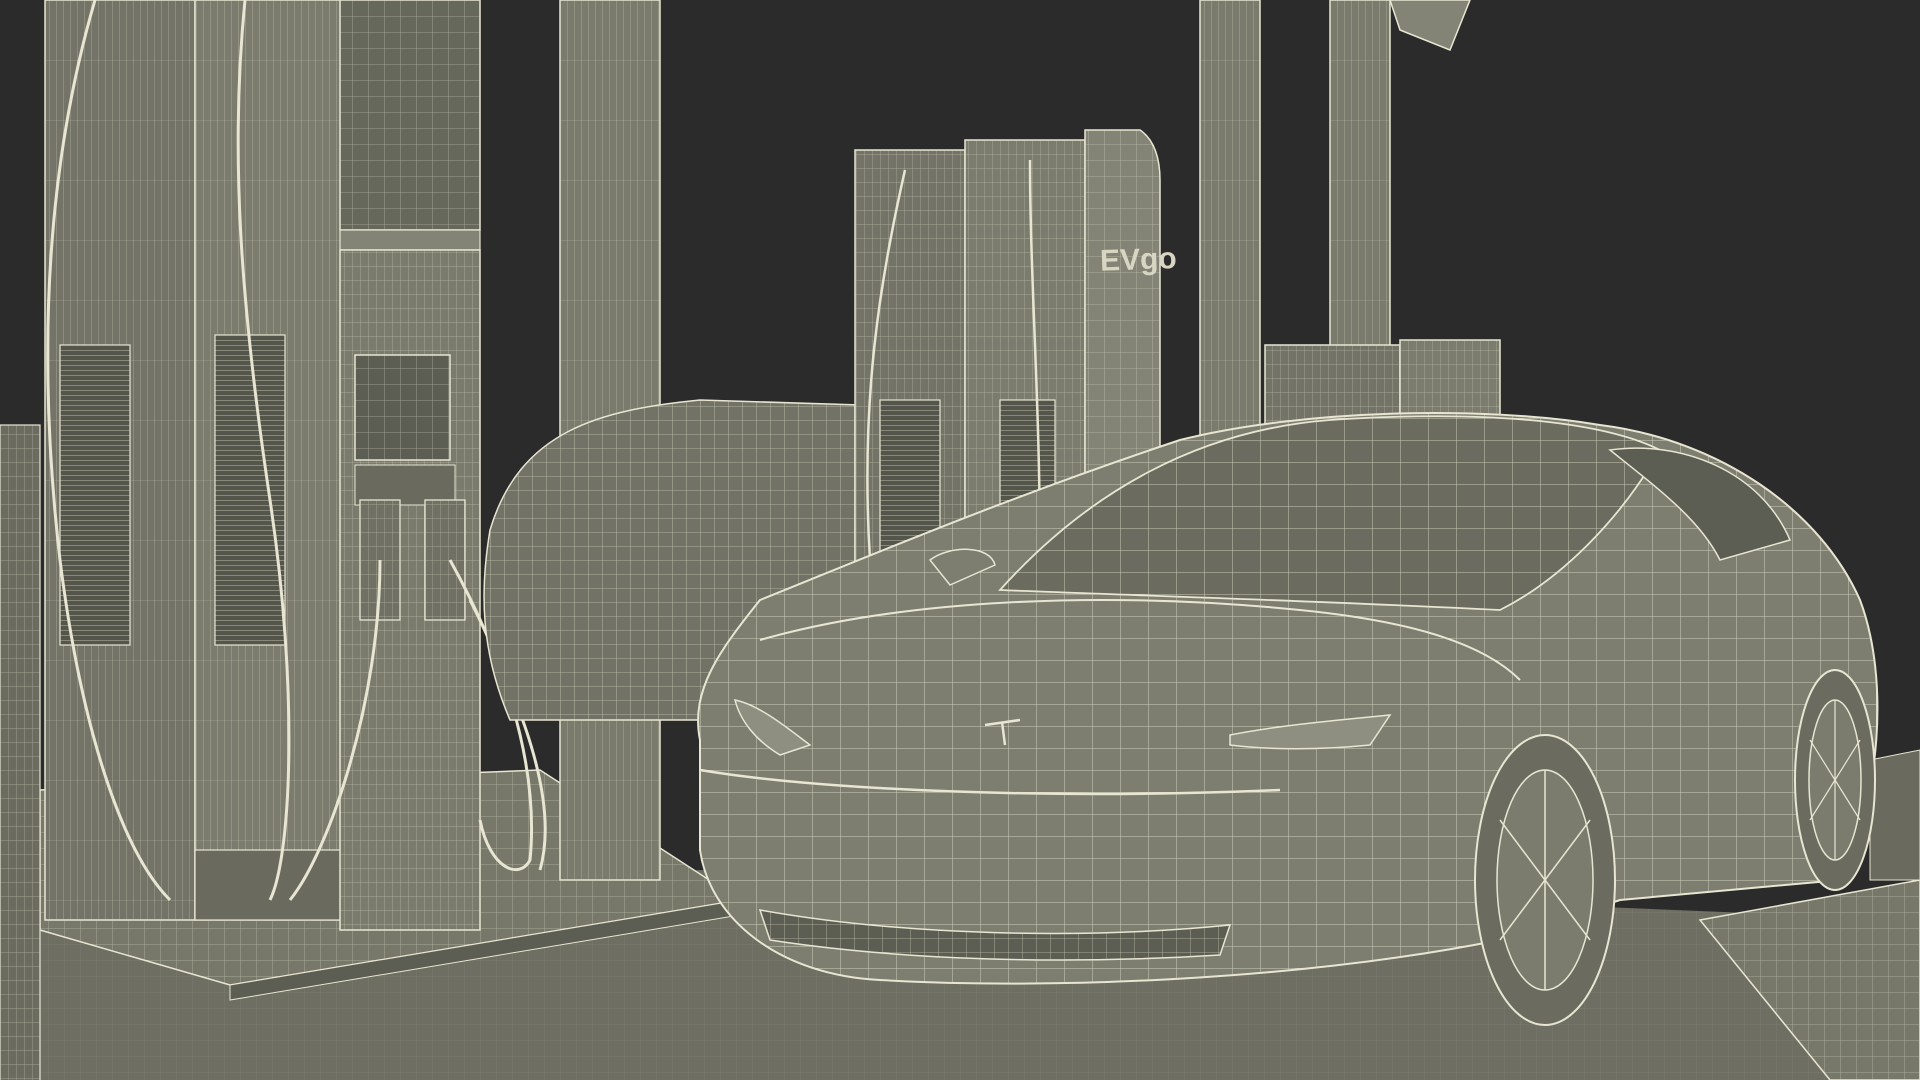  I want to click on left-bollard, so click(20, 752).